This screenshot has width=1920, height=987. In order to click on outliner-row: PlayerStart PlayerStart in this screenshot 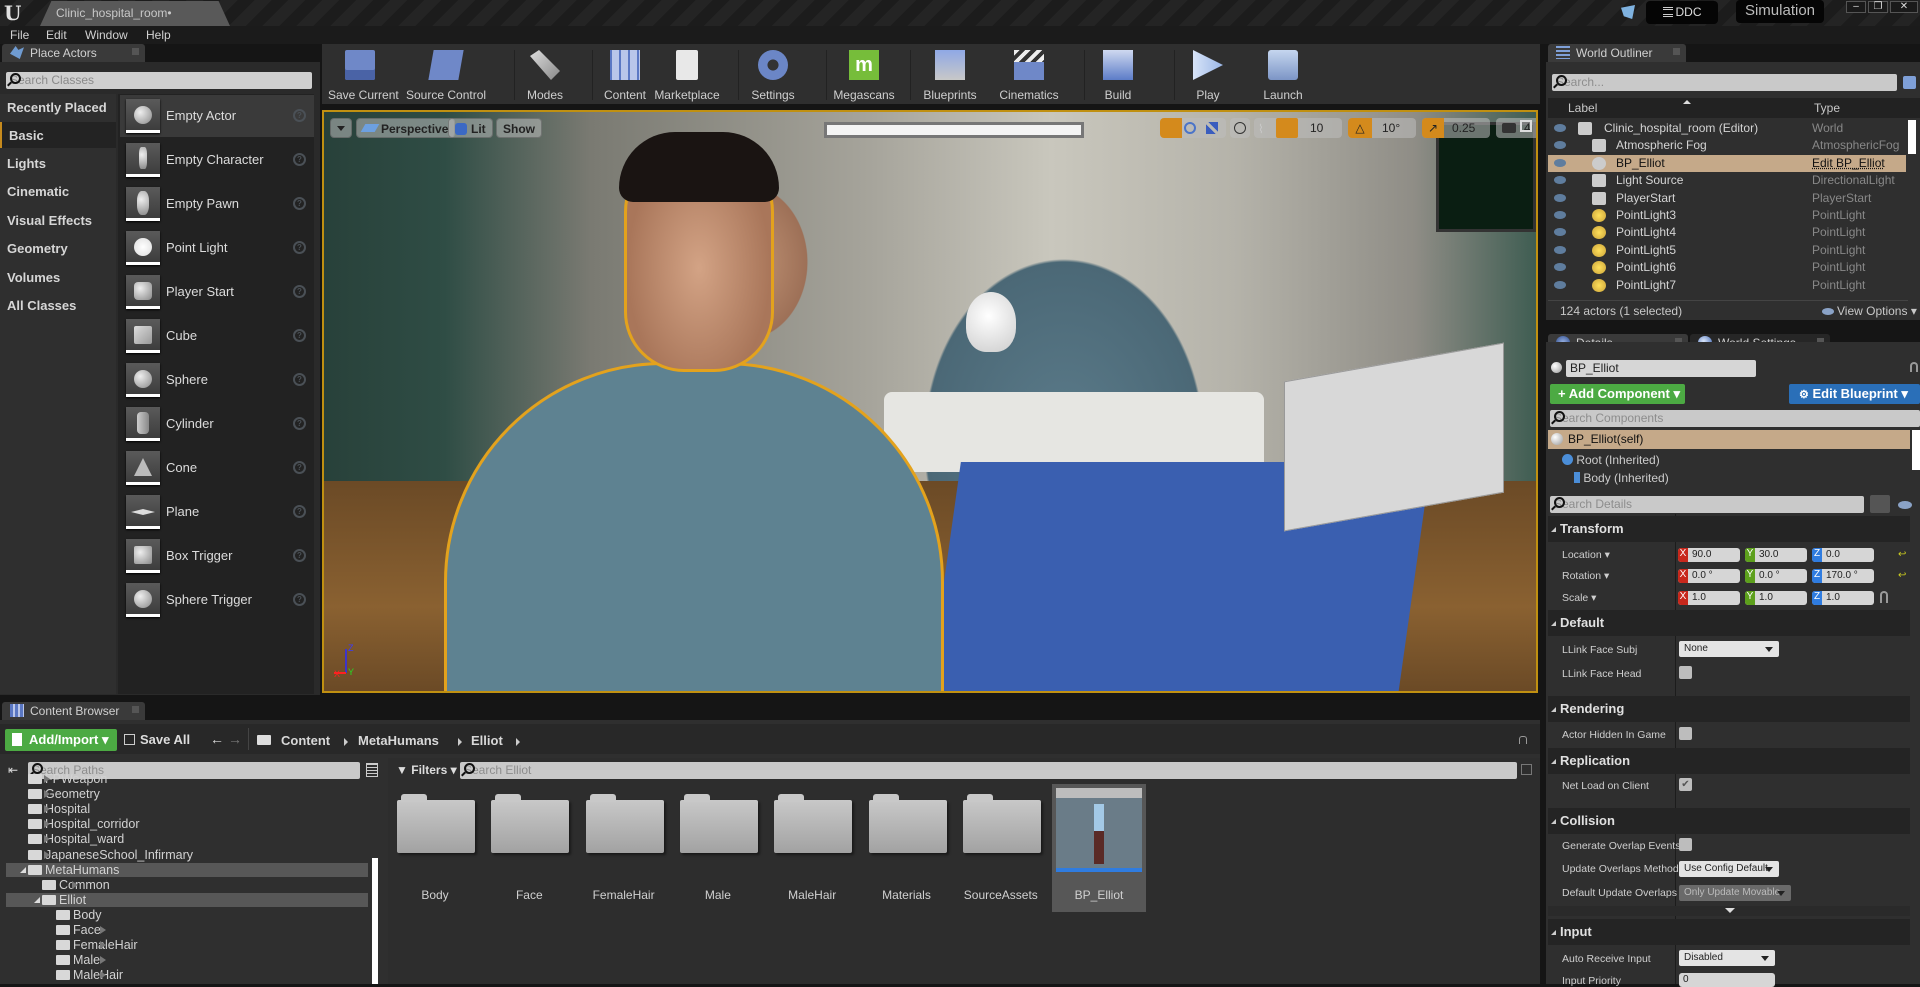, I will do `click(1727, 198)`.